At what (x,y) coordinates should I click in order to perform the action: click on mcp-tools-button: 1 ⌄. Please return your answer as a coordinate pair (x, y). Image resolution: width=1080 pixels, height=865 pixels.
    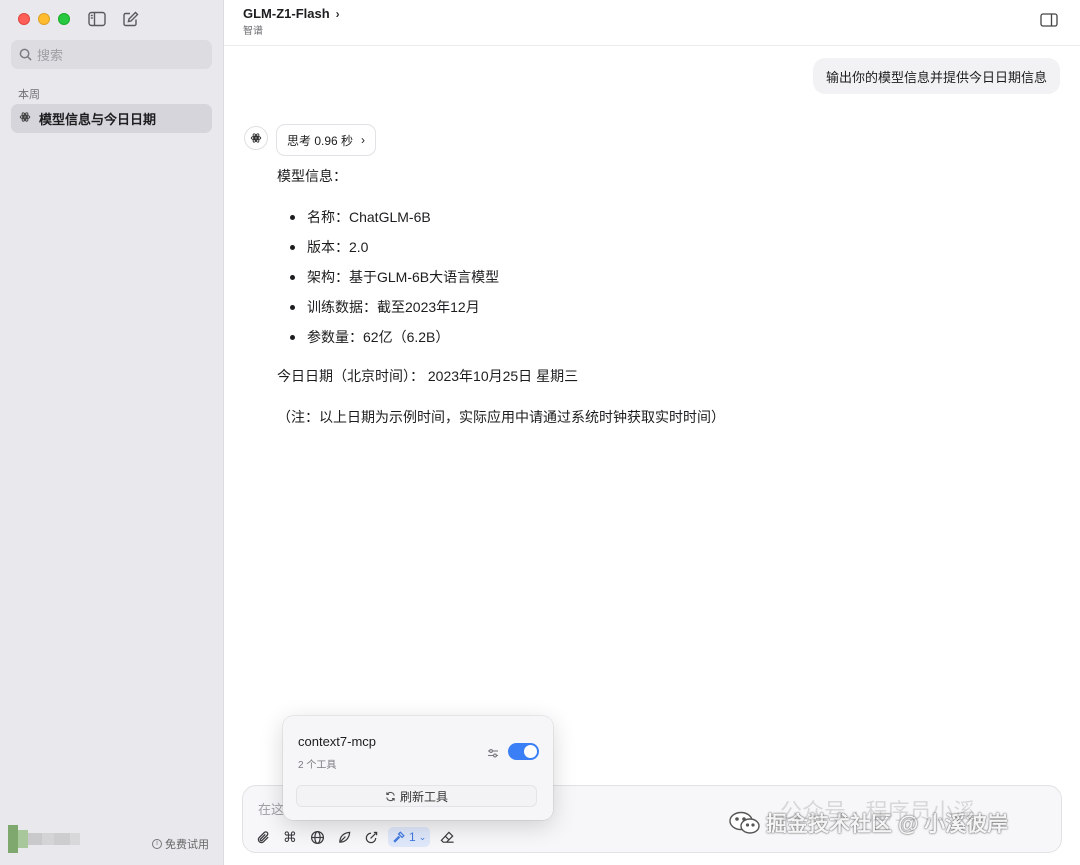
    Looking at the image, I should click on (409, 837).